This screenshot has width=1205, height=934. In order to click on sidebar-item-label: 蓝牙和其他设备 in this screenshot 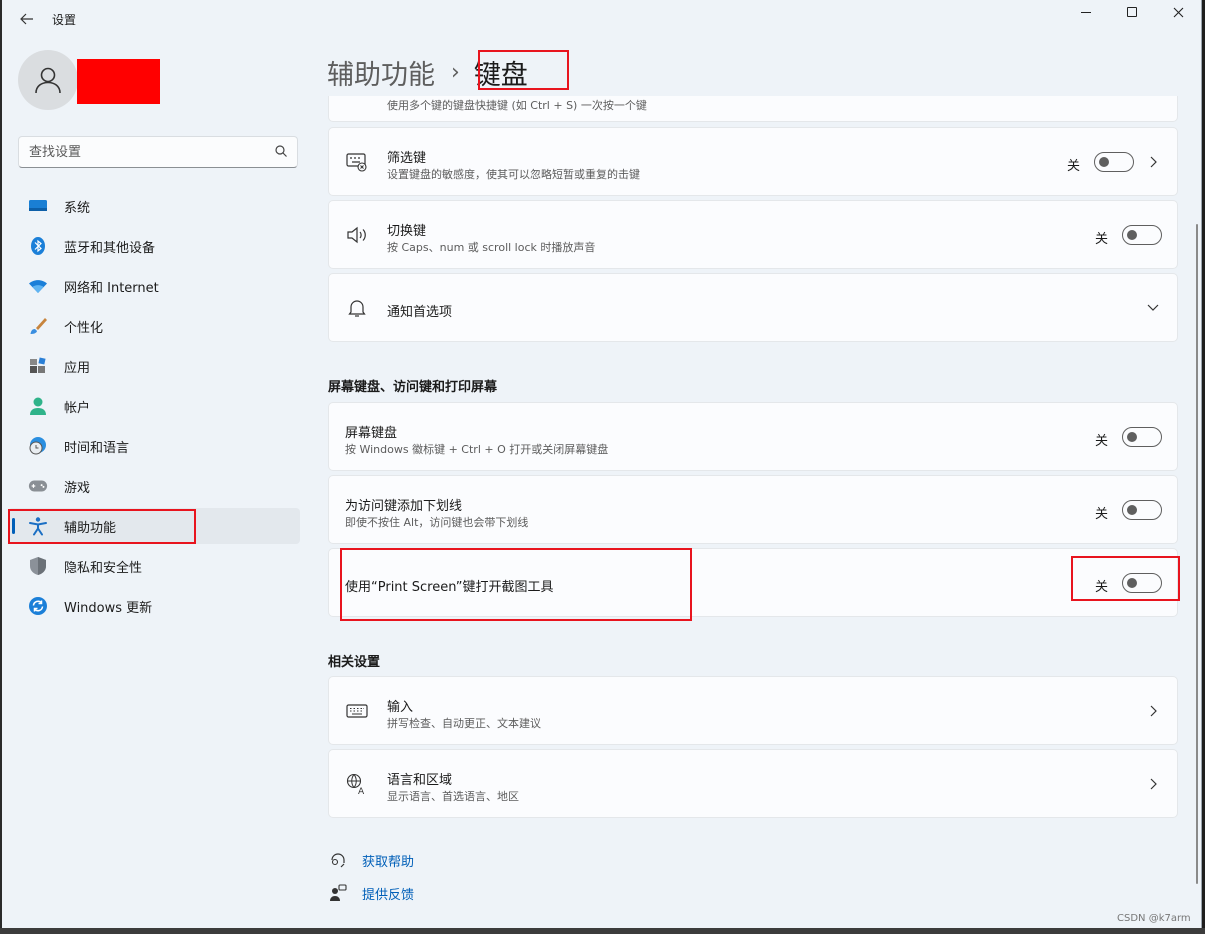, I will do `click(110, 248)`.